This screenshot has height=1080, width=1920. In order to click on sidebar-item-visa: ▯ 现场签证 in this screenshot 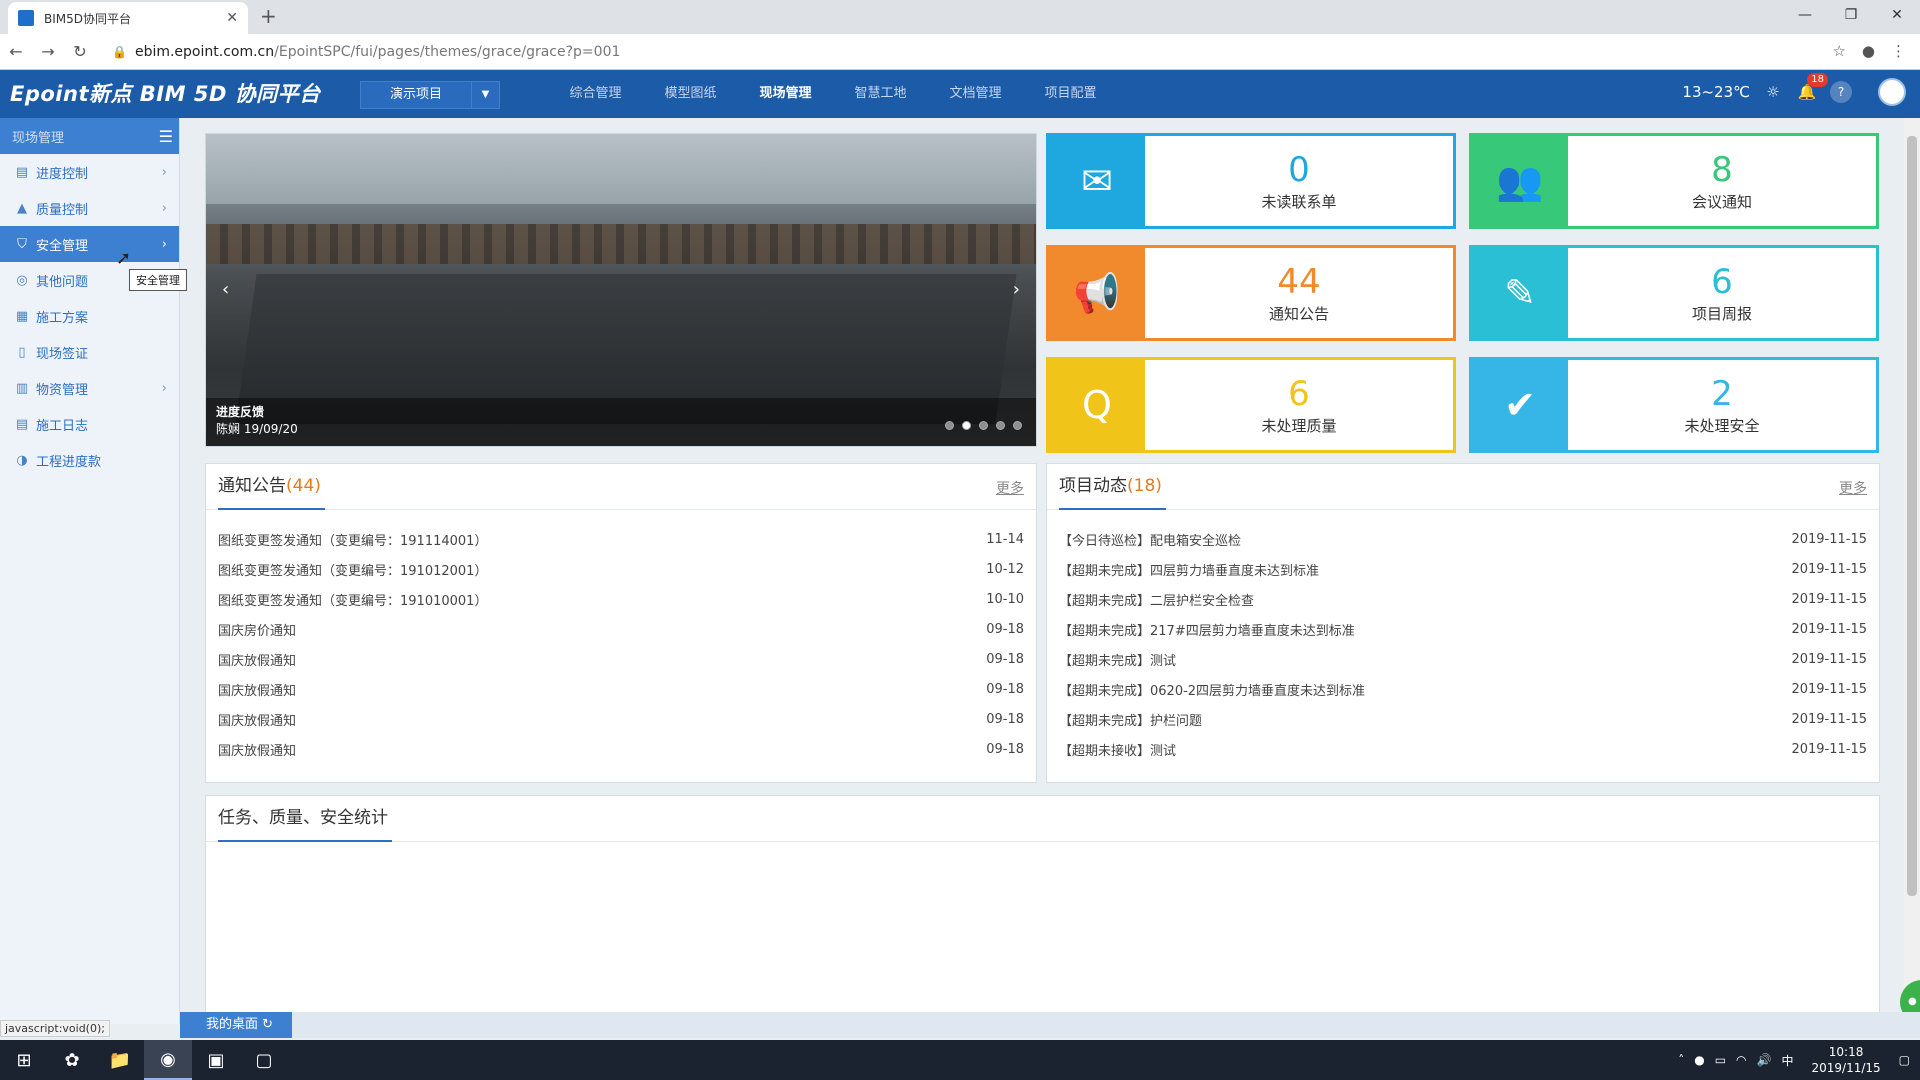, I will do `click(89, 352)`.